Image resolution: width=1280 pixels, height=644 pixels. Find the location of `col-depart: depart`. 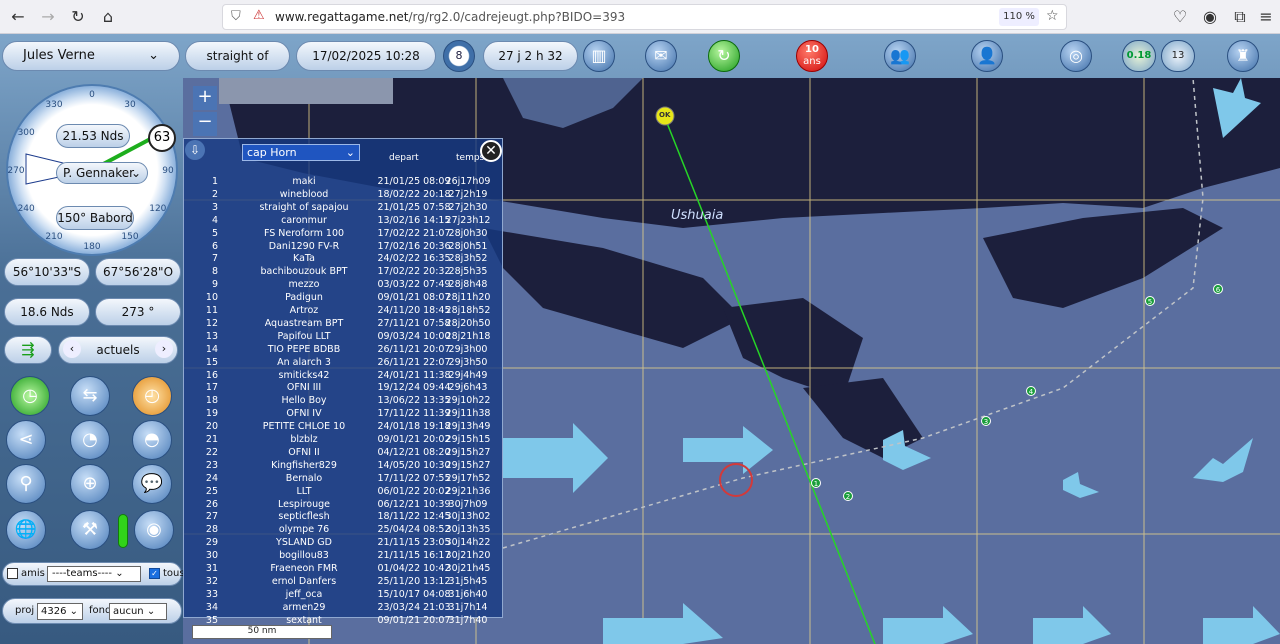

col-depart: depart is located at coordinates (404, 158).